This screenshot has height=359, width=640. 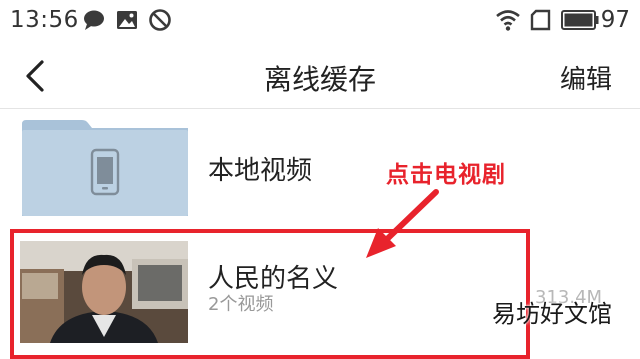 What do you see at coordinates (319, 79) in the screenshot?
I see `page-title: 离线缓存` at bounding box center [319, 79].